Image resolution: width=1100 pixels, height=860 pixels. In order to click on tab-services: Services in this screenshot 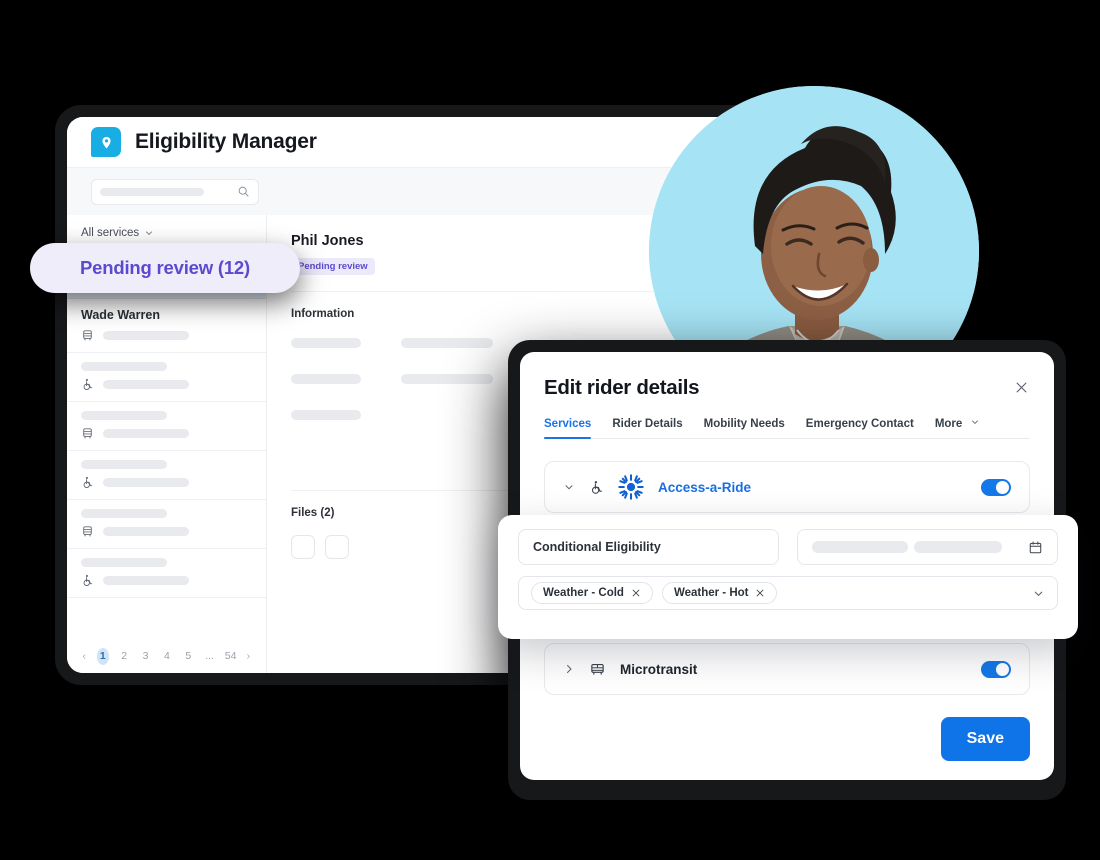, I will do `click(568, 428)`.